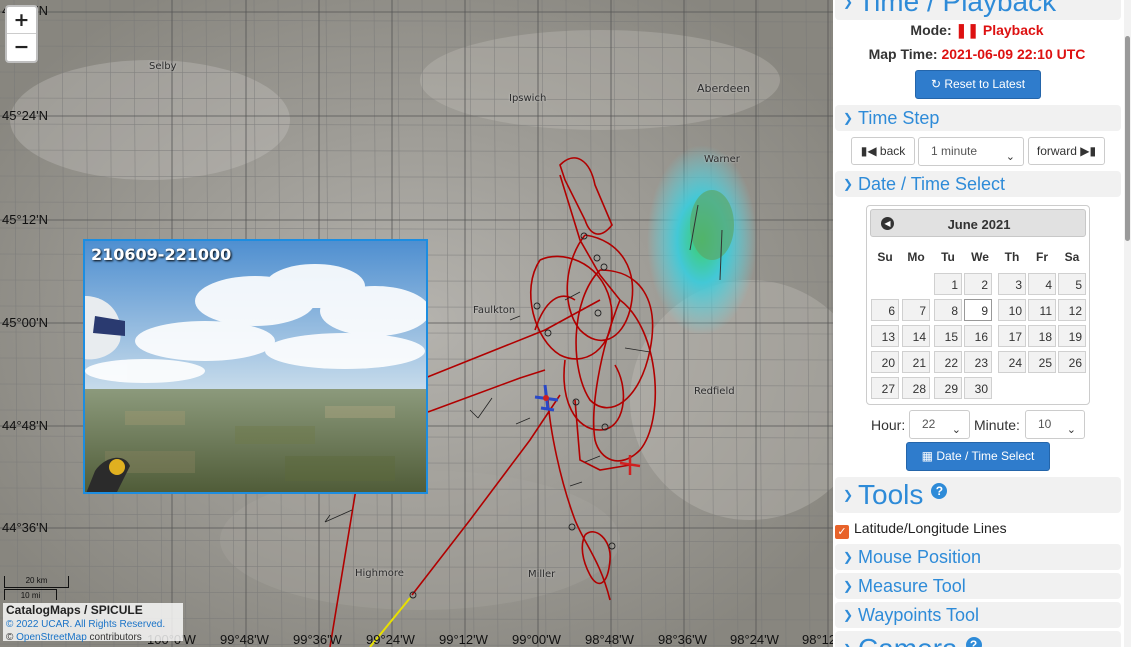 The image size is (1131, 647). Describe the element at coordinates (1055, 424) in the screenshot. I see `minute-select: 10 ⌄` at that location.